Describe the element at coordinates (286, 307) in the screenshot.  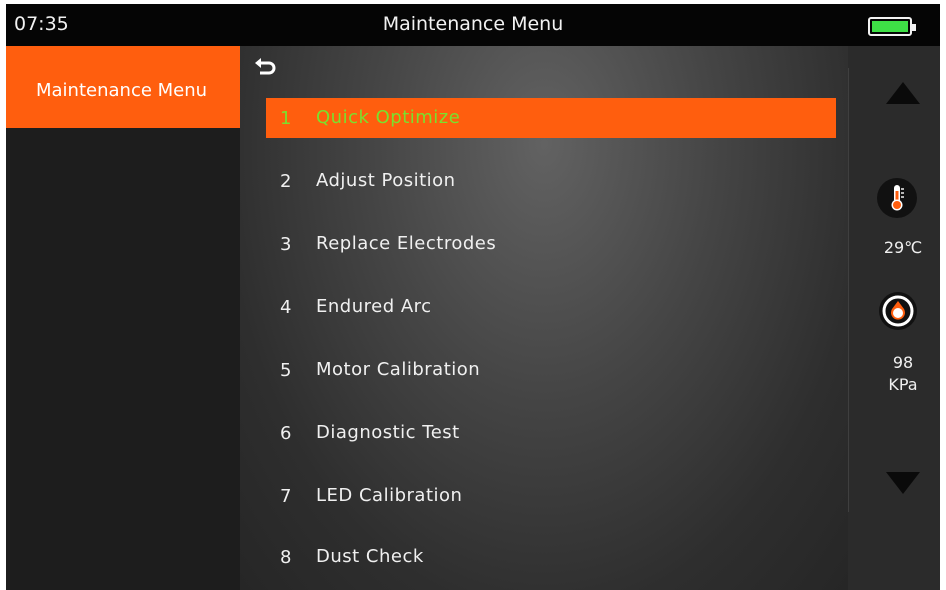
I see `menu-item-number: 4` at that location.